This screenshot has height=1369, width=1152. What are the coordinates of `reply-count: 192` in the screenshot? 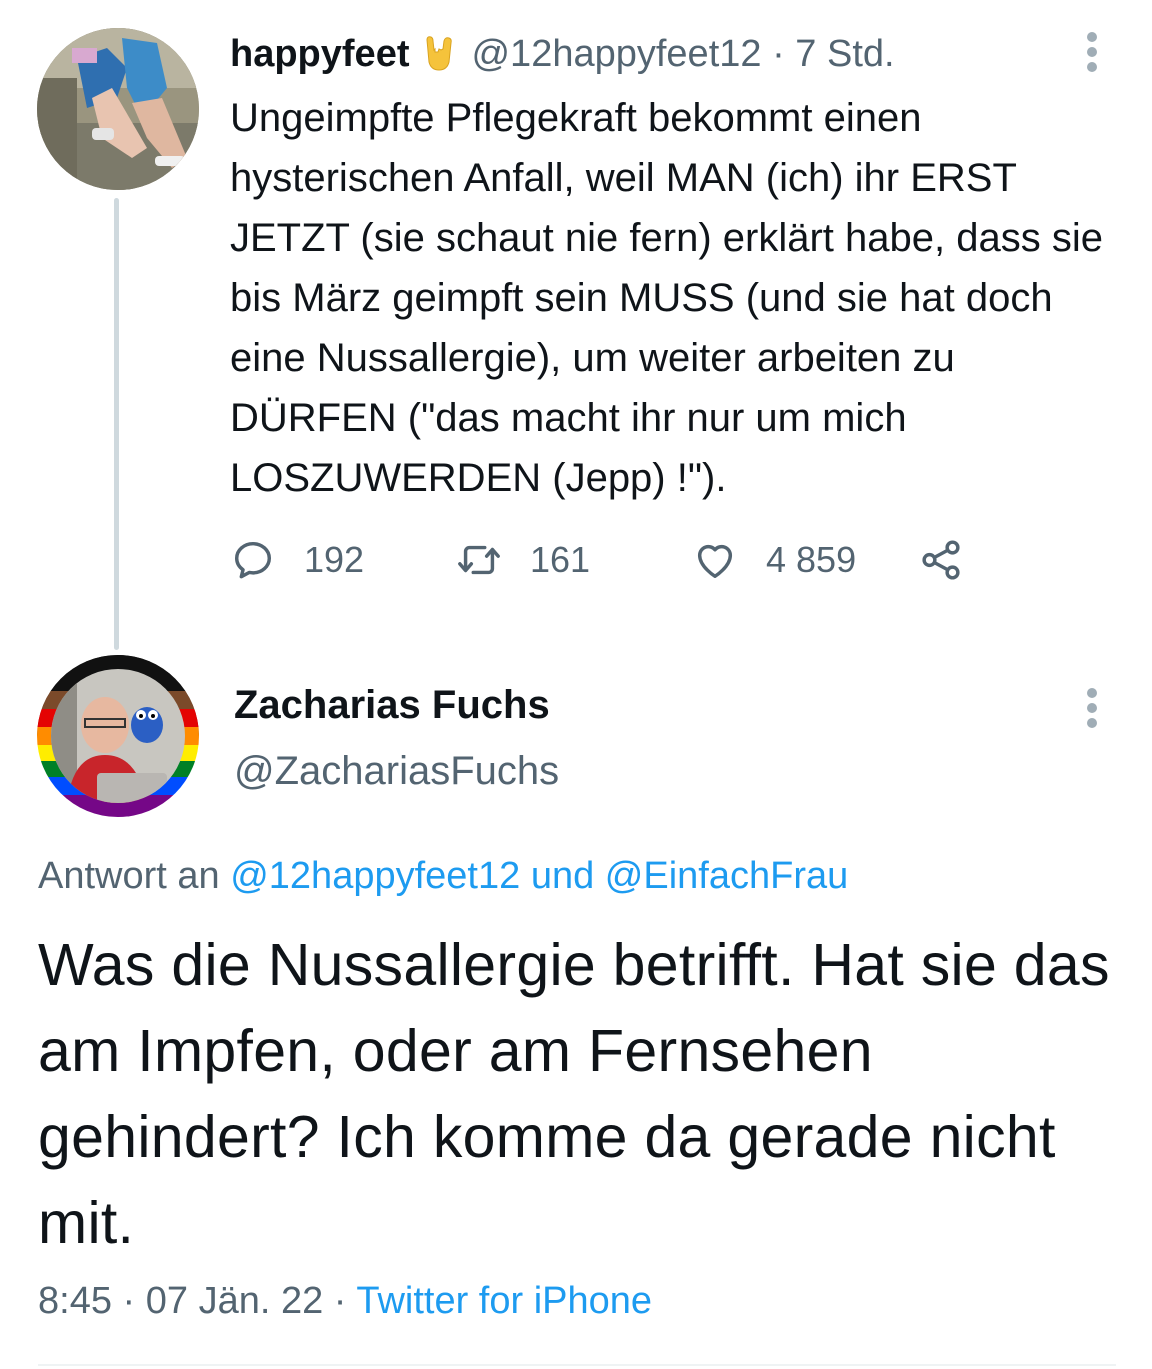 It's located at (334, 559).